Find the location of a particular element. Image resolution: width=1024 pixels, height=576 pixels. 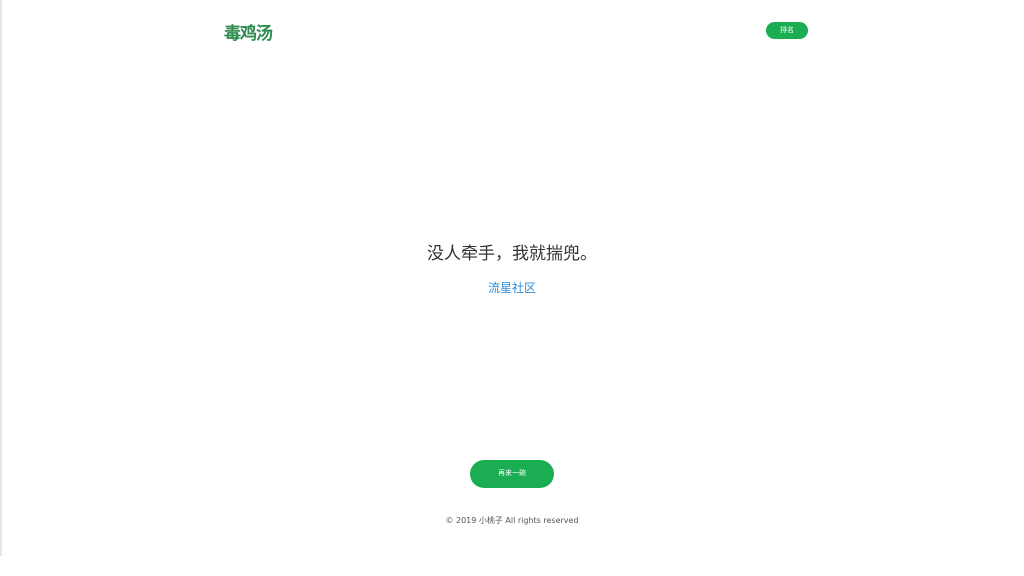

page-left-edge is located at coordinates (1, 278).